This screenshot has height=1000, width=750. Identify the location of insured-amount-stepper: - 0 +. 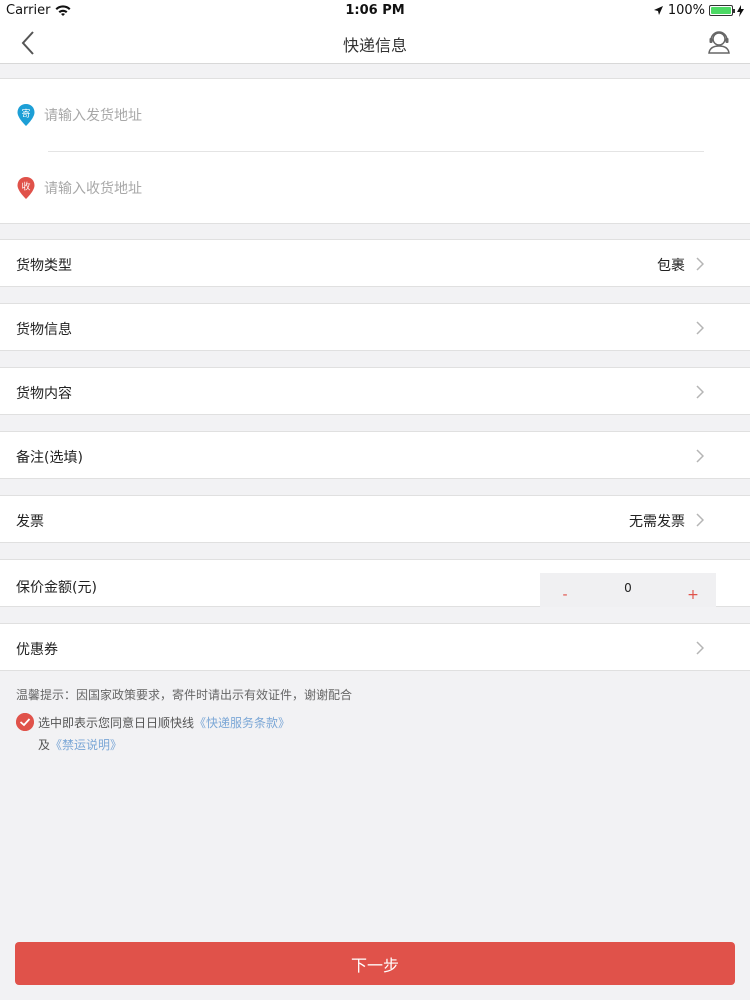
(628, 590).